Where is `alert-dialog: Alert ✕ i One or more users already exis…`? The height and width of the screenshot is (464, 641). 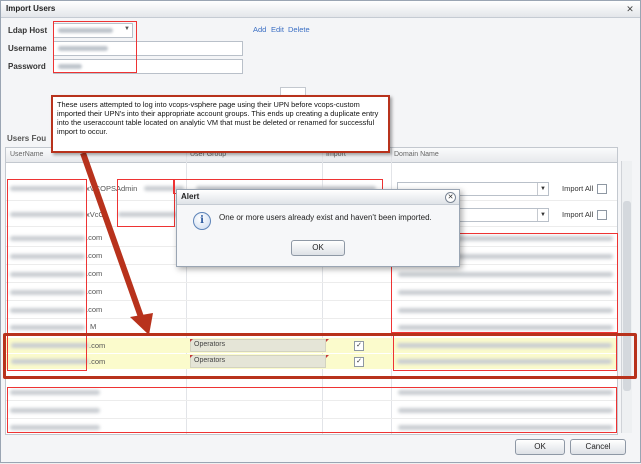
alert-dialog: Alert ✕ i One or more users already exis… is located at coordinates (318, 228).